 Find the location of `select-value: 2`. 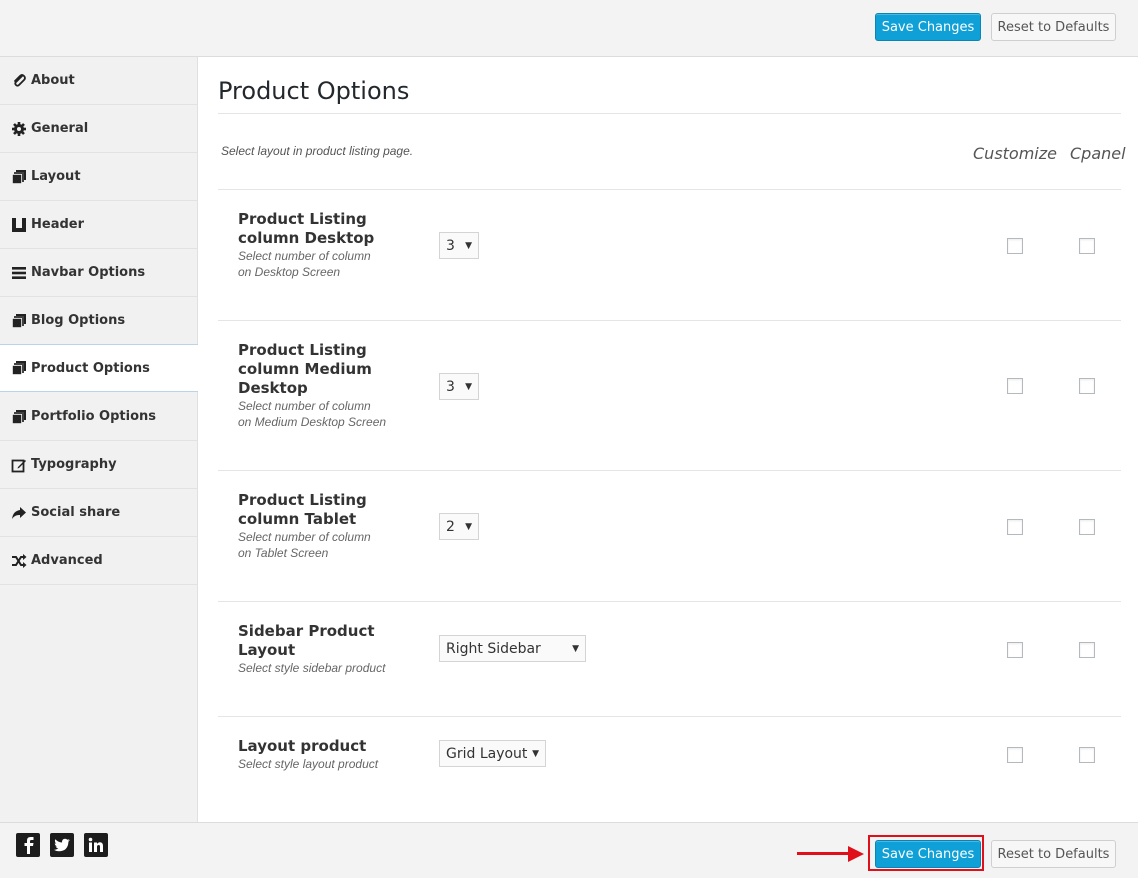

select-value: 2 is located at coordinates (450, 526).